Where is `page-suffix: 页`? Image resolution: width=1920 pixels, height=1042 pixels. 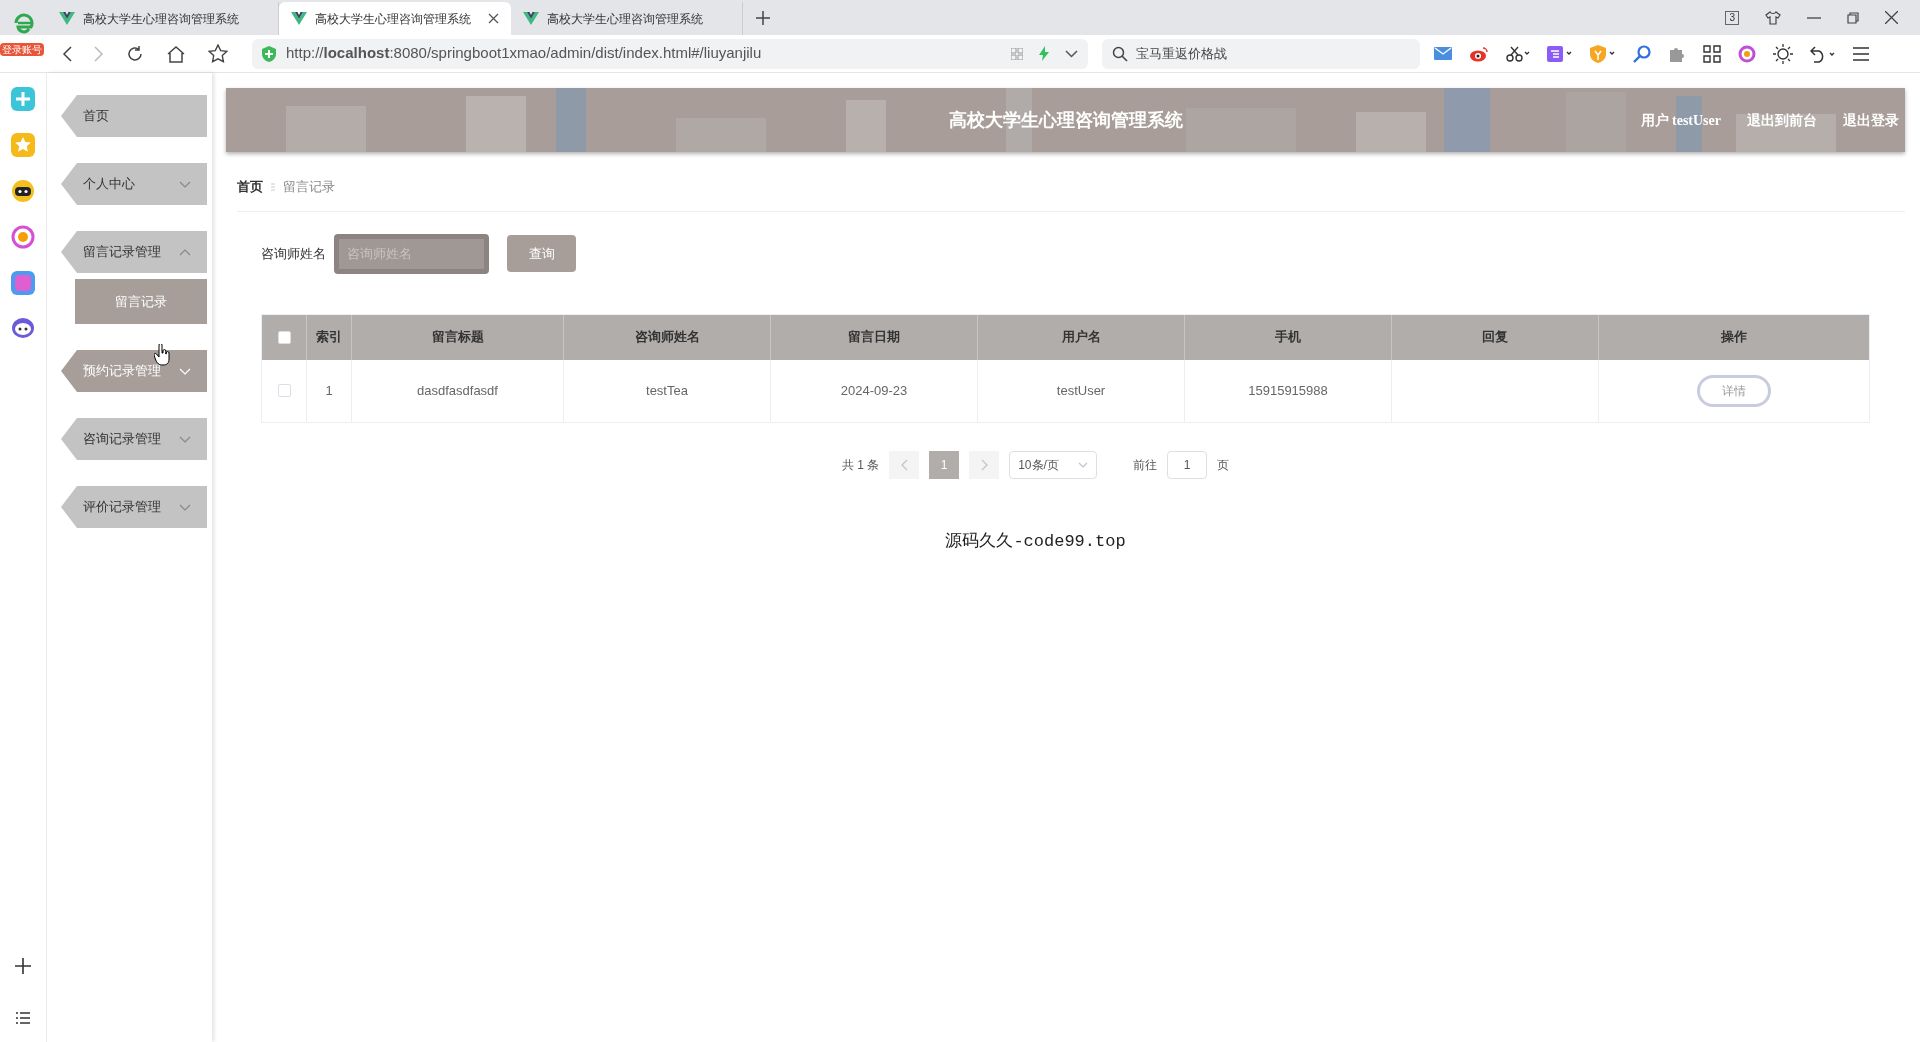 page-suffix: 页 is located at coordinates (1223, 465).